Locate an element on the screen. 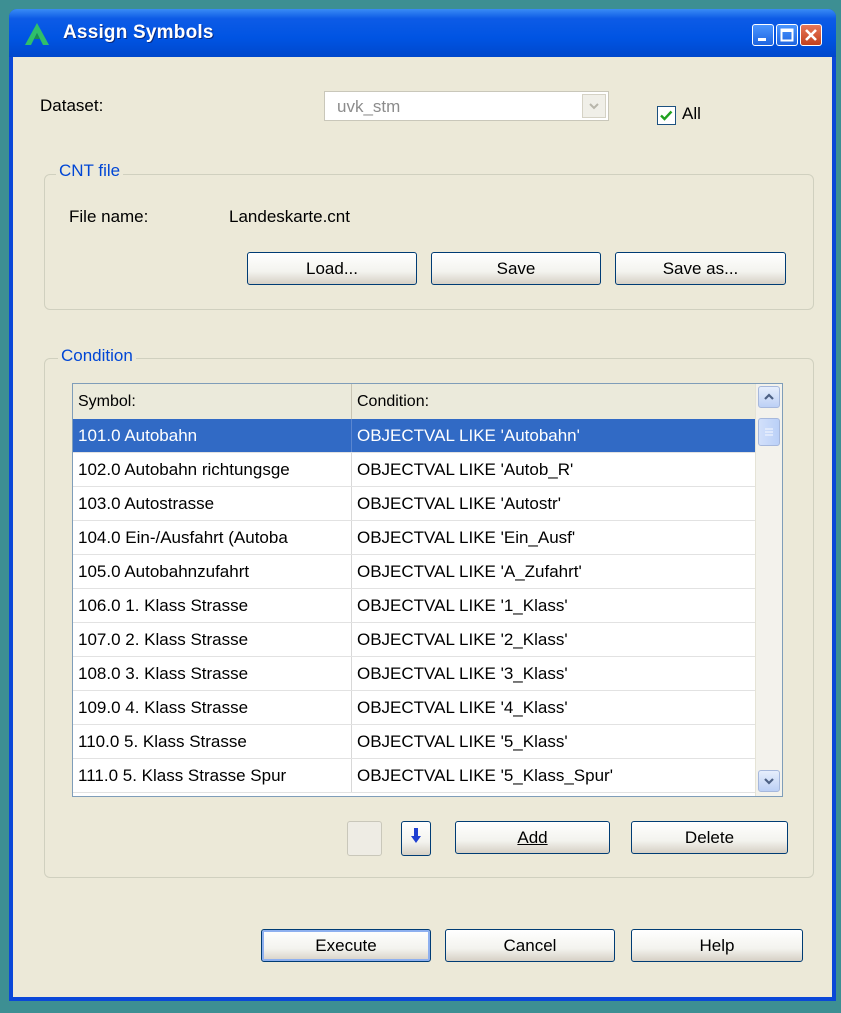  condition-cell: OBJECTVAL LIKE '5_Klass' is located at coordinates (553, 741).